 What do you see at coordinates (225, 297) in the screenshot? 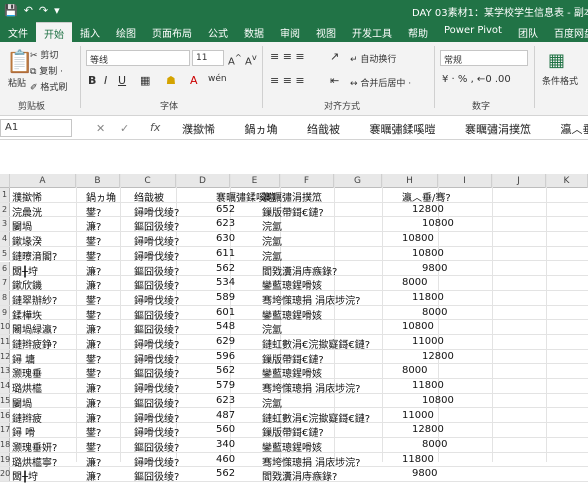
I see `cell: 589` at bounding box center [225, 297].